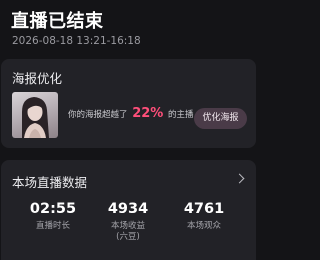  I want to click on live-time-range: 2026-08-18 13:21-16:18, so click(76, 41).